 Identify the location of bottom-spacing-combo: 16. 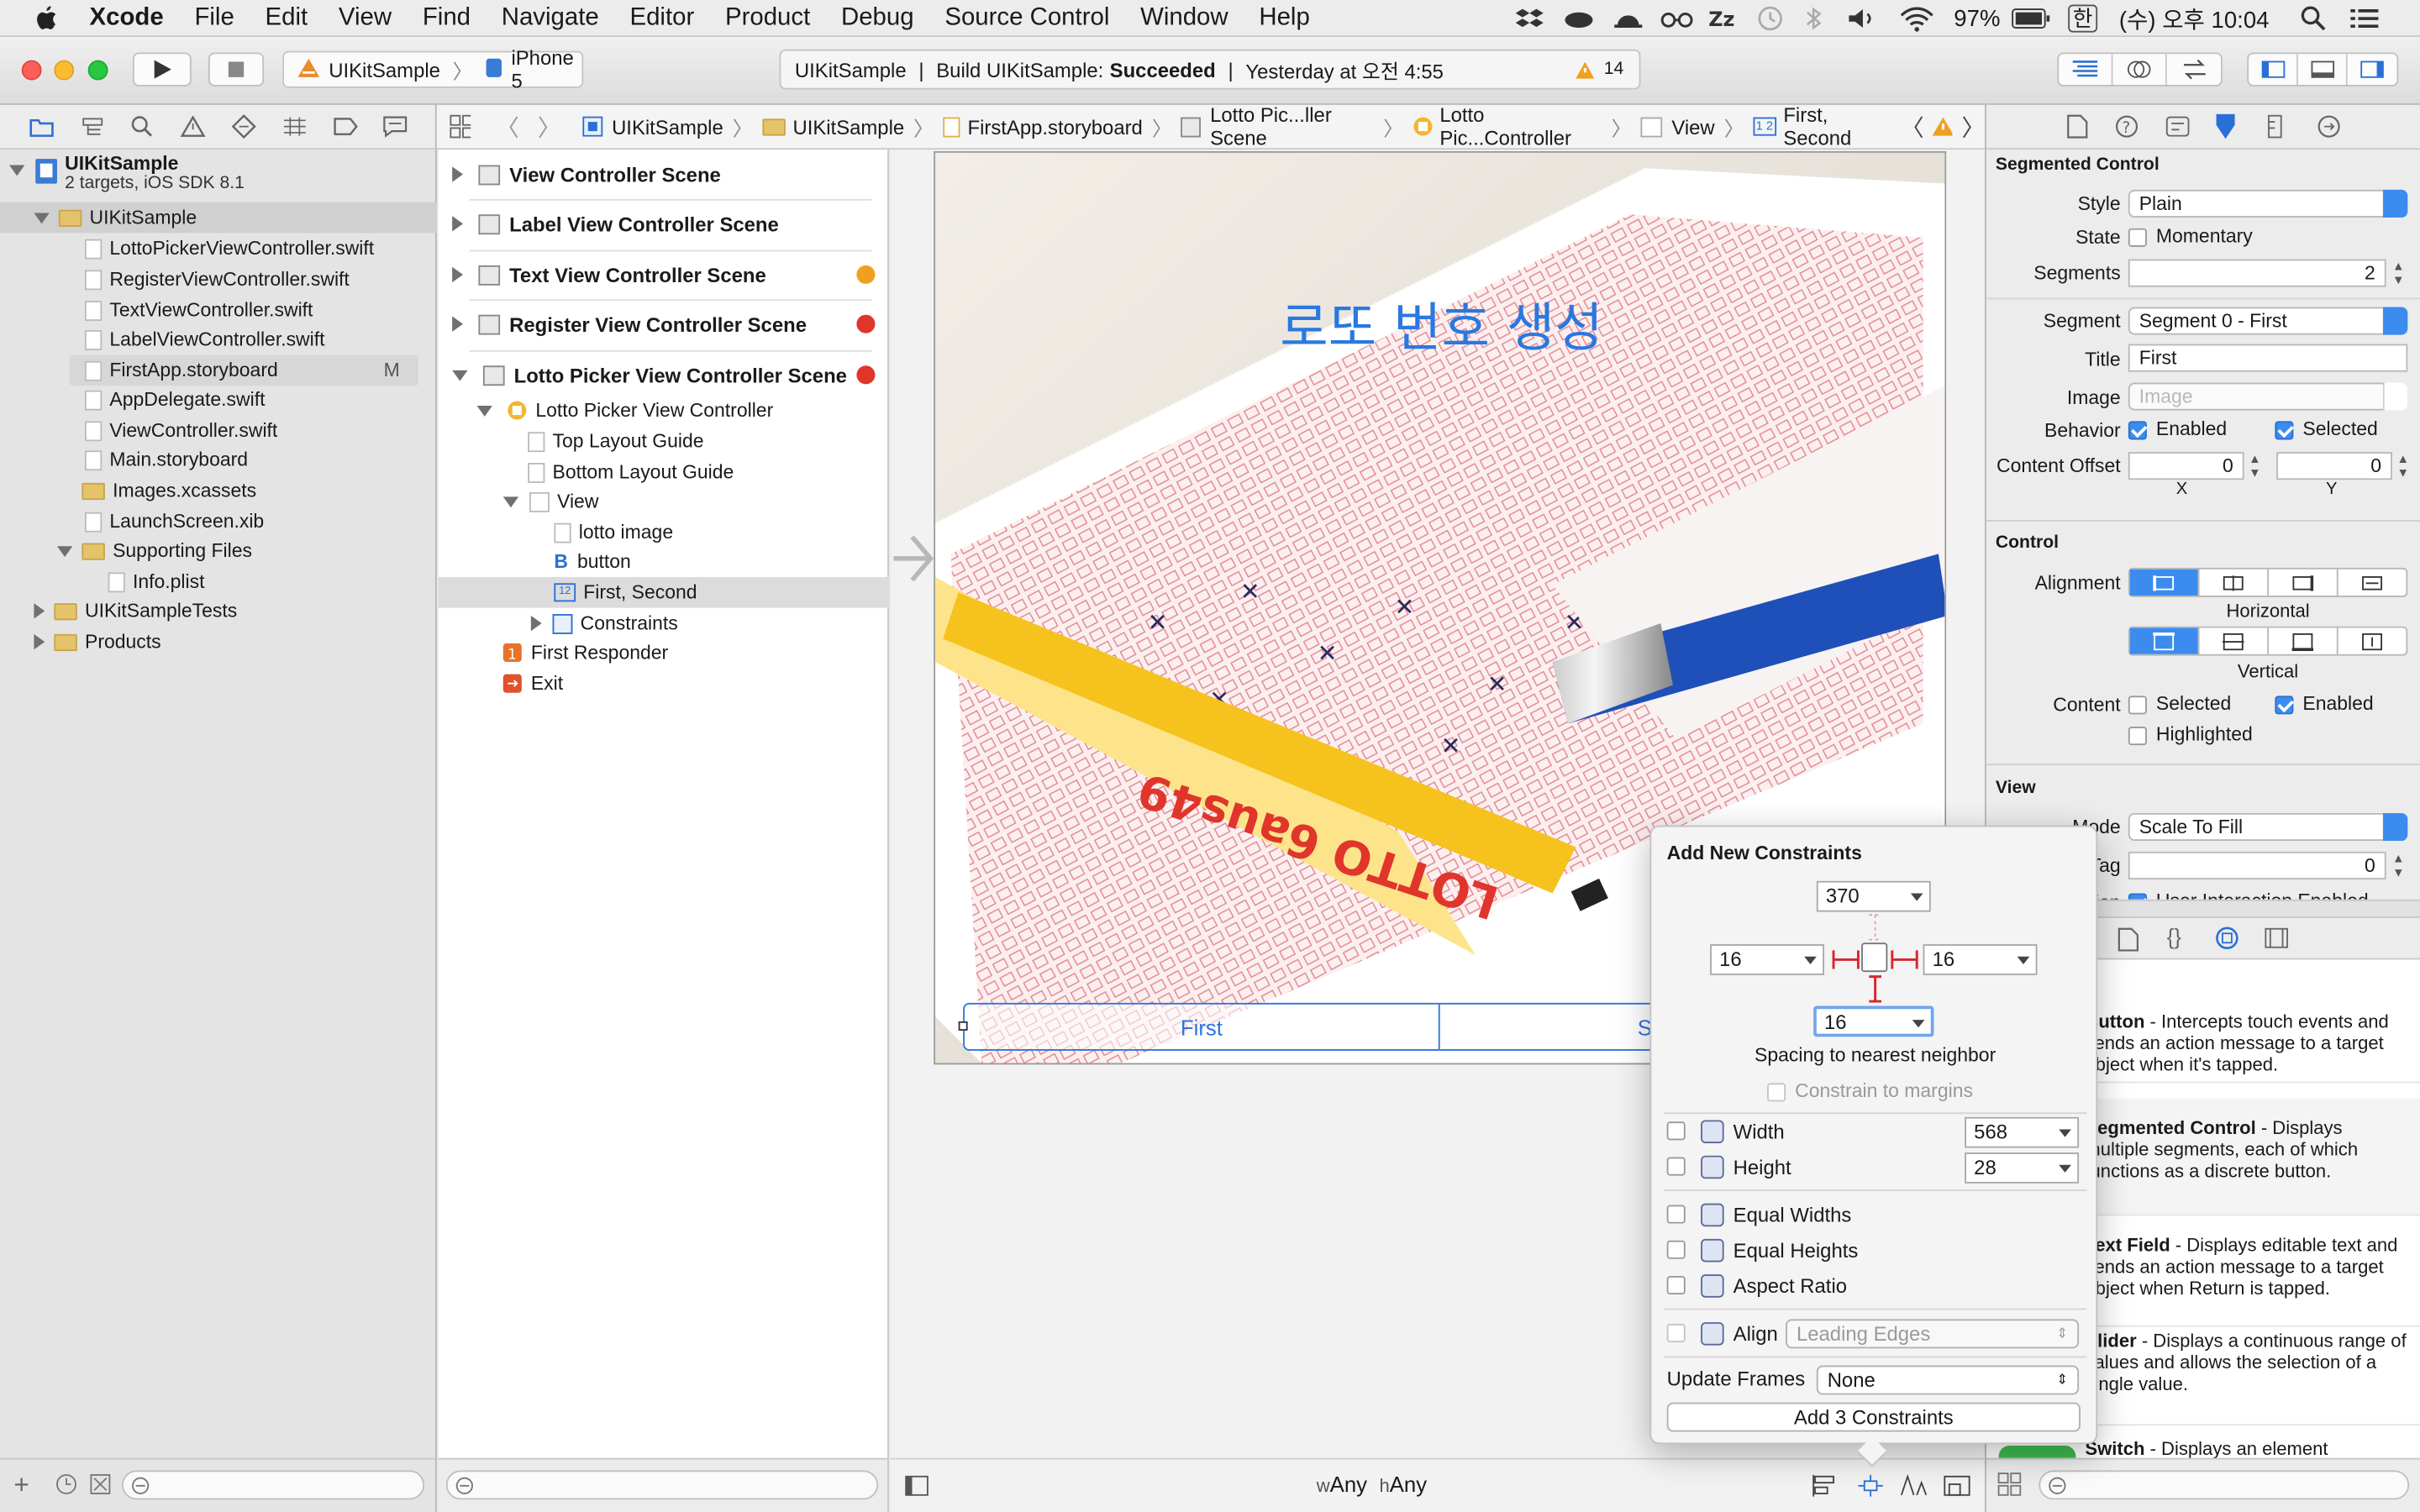
(1873, 1021).